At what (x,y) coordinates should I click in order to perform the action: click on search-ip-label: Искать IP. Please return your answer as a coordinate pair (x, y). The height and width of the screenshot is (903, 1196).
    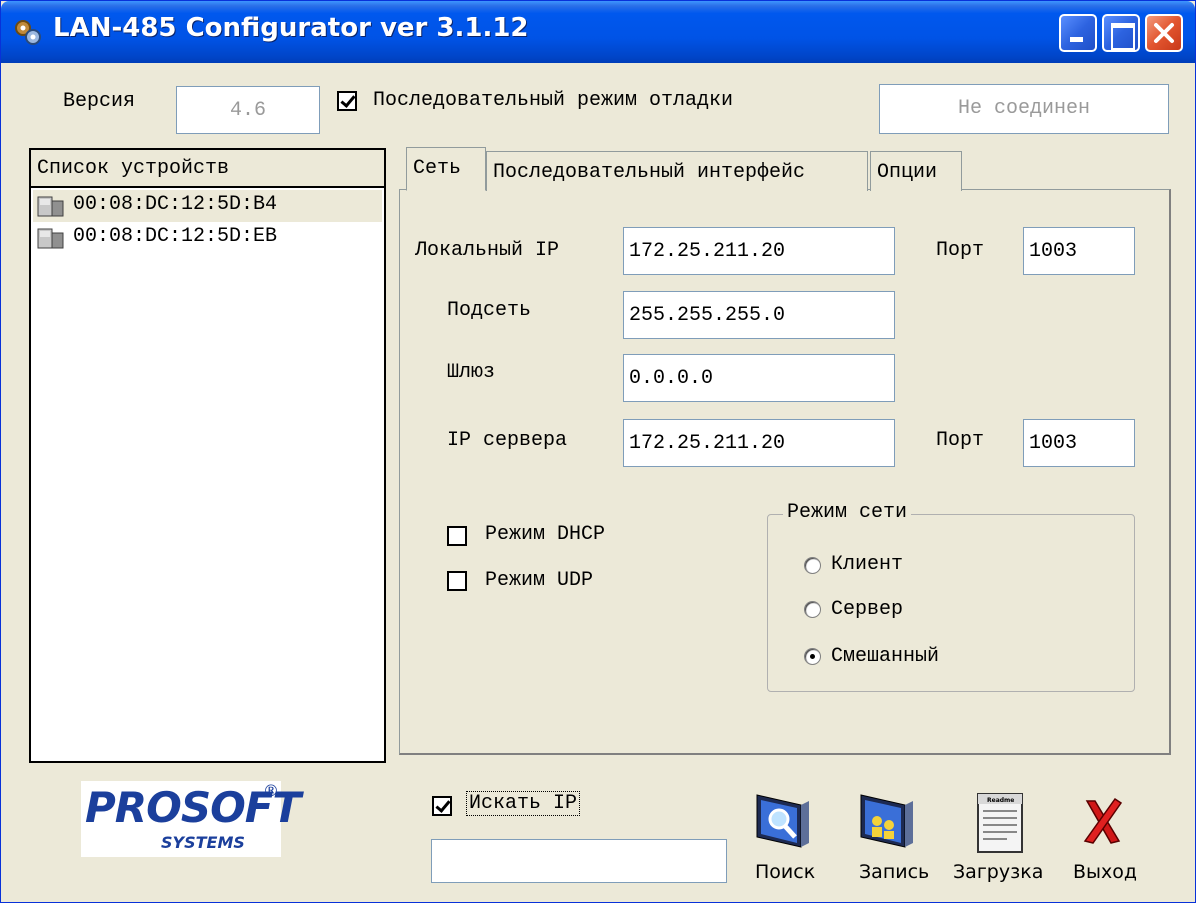
    Looking at the image, I should click on (523, 803).